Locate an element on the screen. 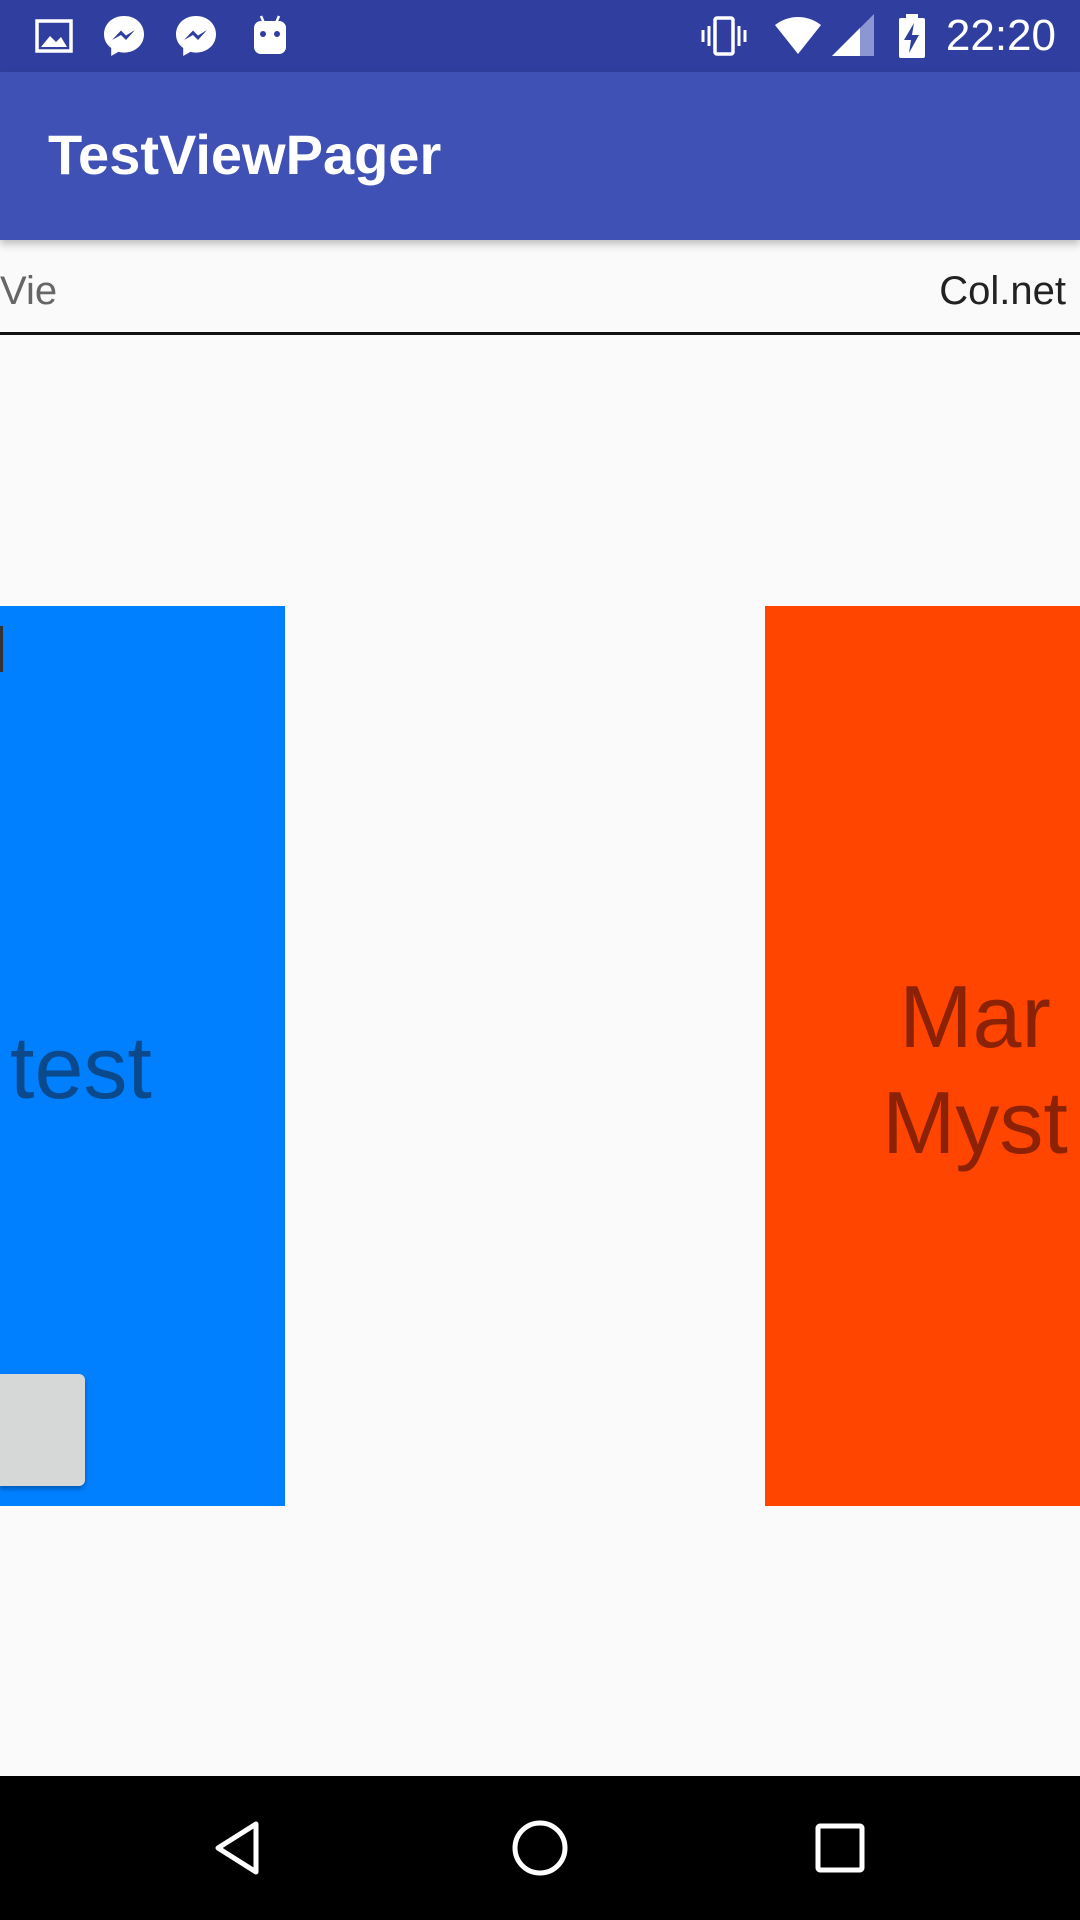 Image resolution: width=1080 pixels, height=1920 pixels. page-card-right: Mar Myst is located at coordinates (922, 1056).